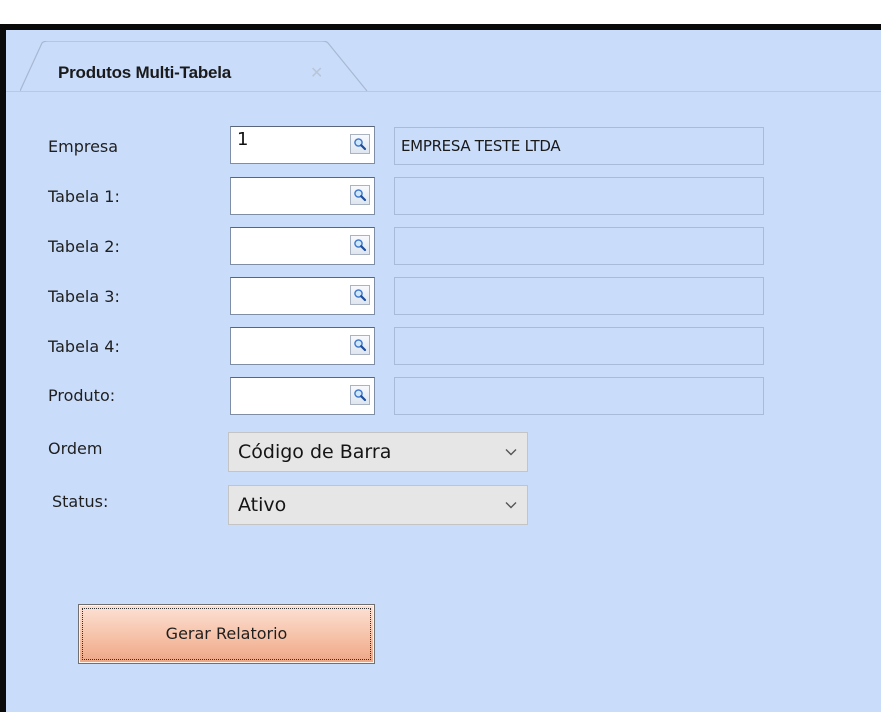 The height and width of the screenshot is (712, 881). Describe the element at coordinates (378, 505) in the screenshot. I see `status-select: Ativo` at that location.